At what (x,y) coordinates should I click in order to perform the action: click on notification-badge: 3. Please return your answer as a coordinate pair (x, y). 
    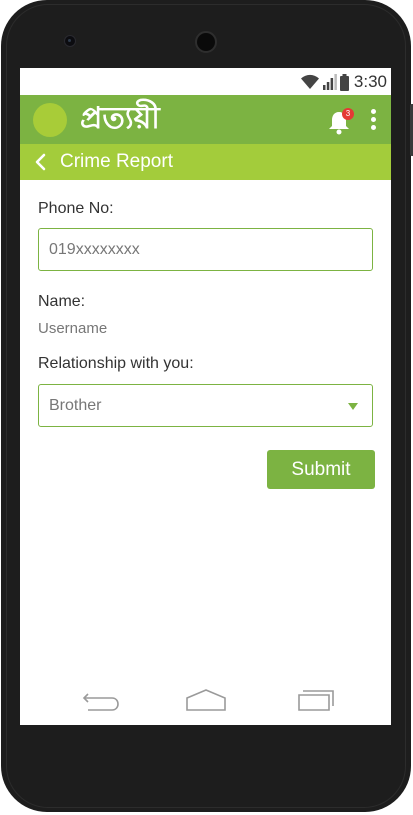
    Looking at the image, I should click on (348, 114).